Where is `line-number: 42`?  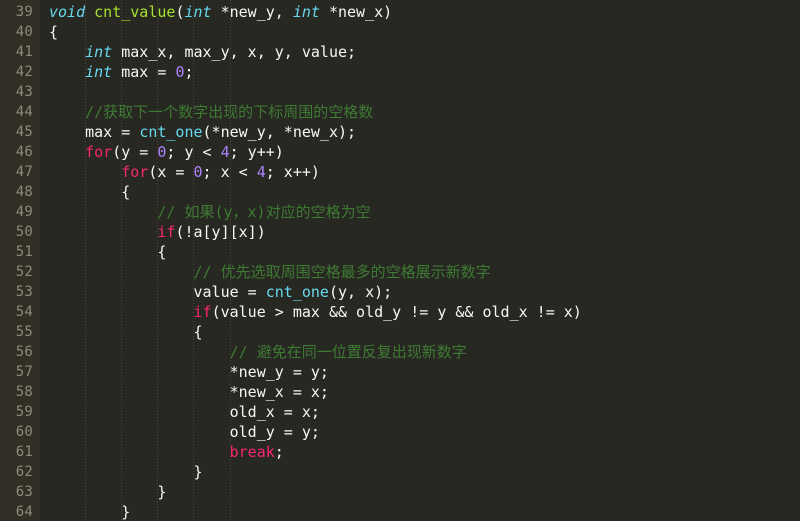
line-number: 42 is located at coordinates (24, 72).